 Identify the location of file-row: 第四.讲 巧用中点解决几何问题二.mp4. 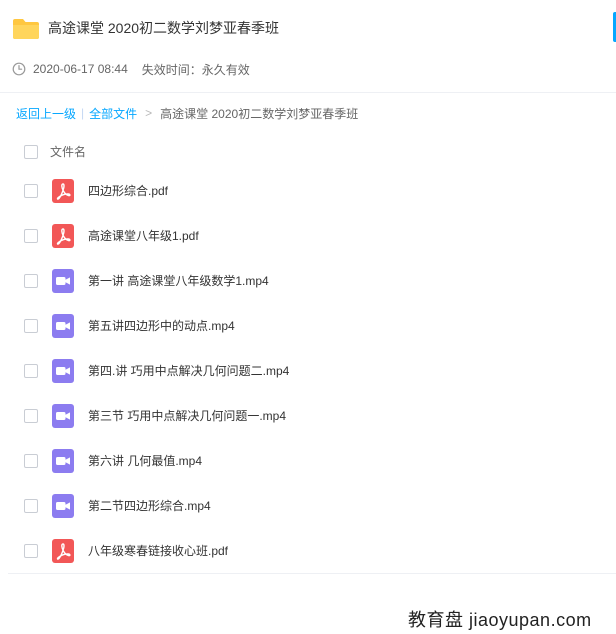
(308, 370).